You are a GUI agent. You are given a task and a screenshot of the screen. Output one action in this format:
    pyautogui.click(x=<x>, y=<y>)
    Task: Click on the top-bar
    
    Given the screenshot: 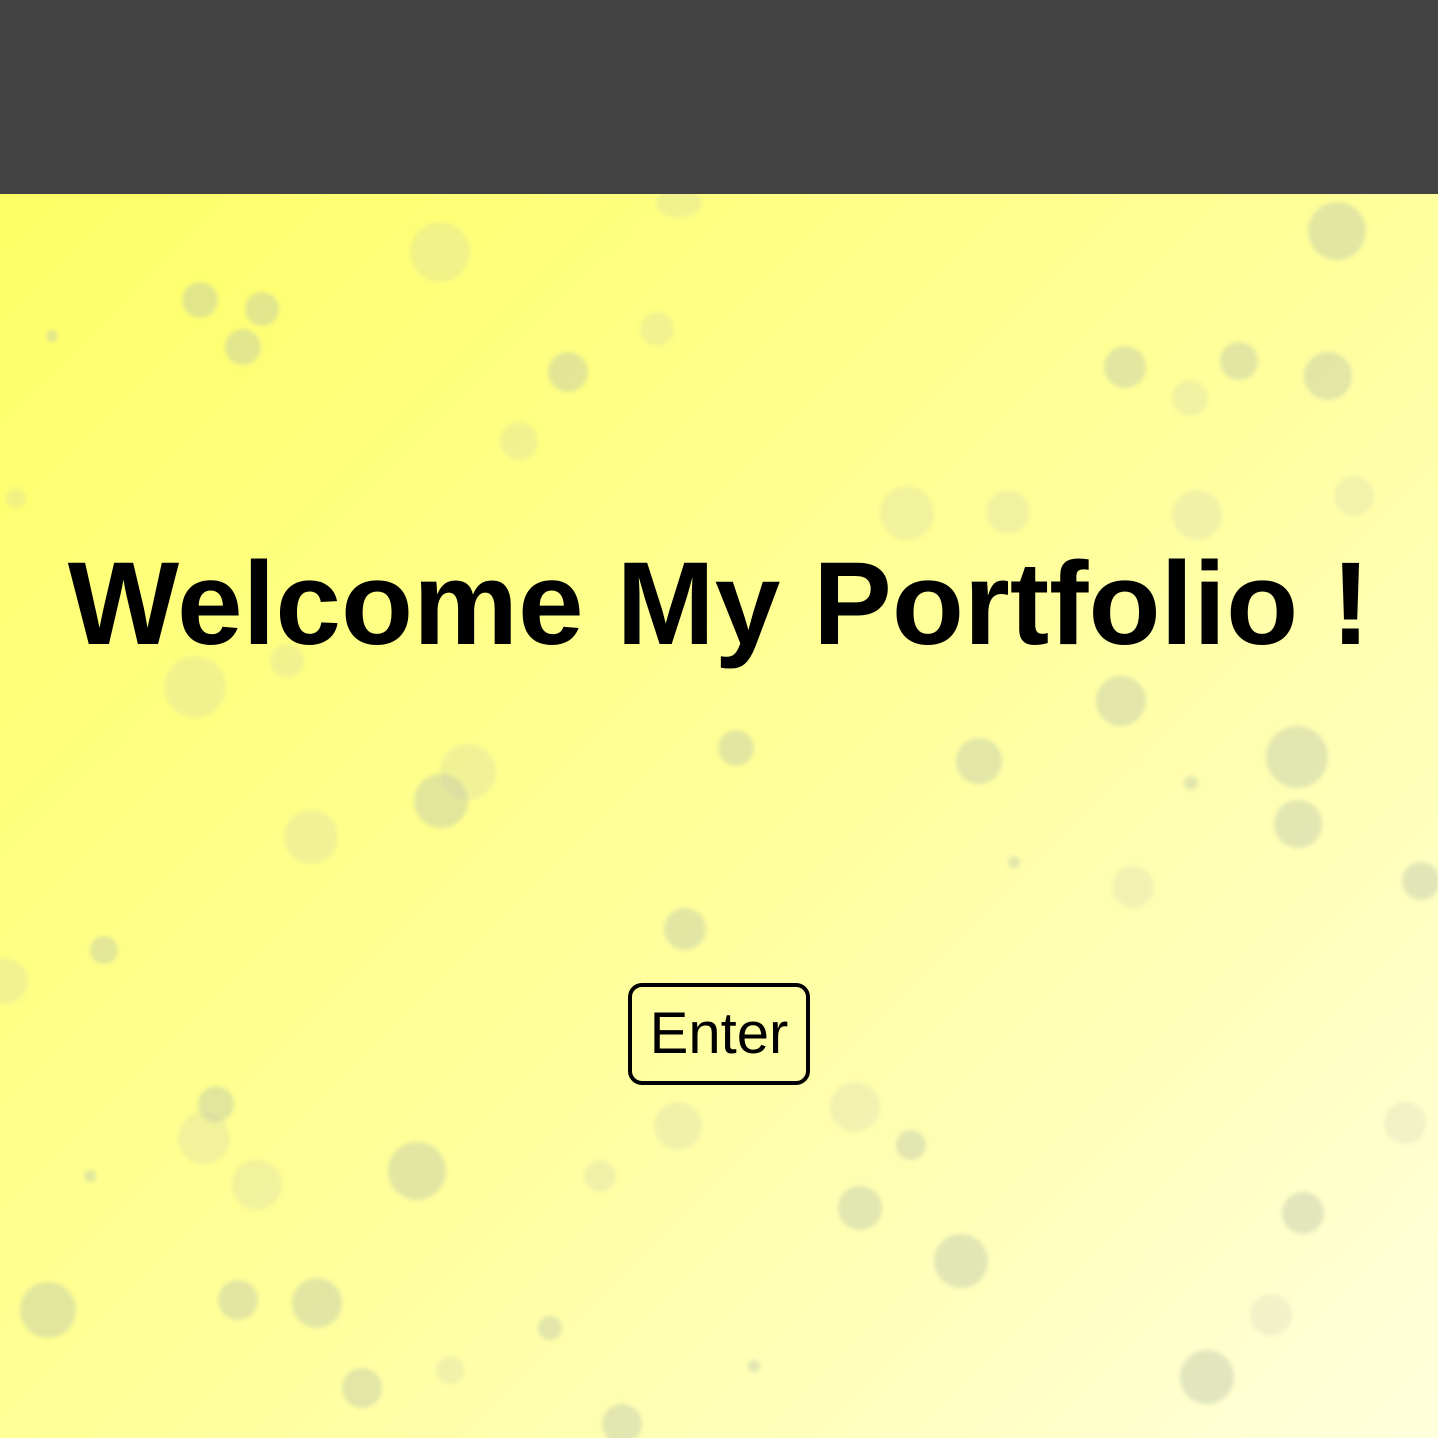 What is the action you would take?
    pyautogui.click(x=719, y=97)
    